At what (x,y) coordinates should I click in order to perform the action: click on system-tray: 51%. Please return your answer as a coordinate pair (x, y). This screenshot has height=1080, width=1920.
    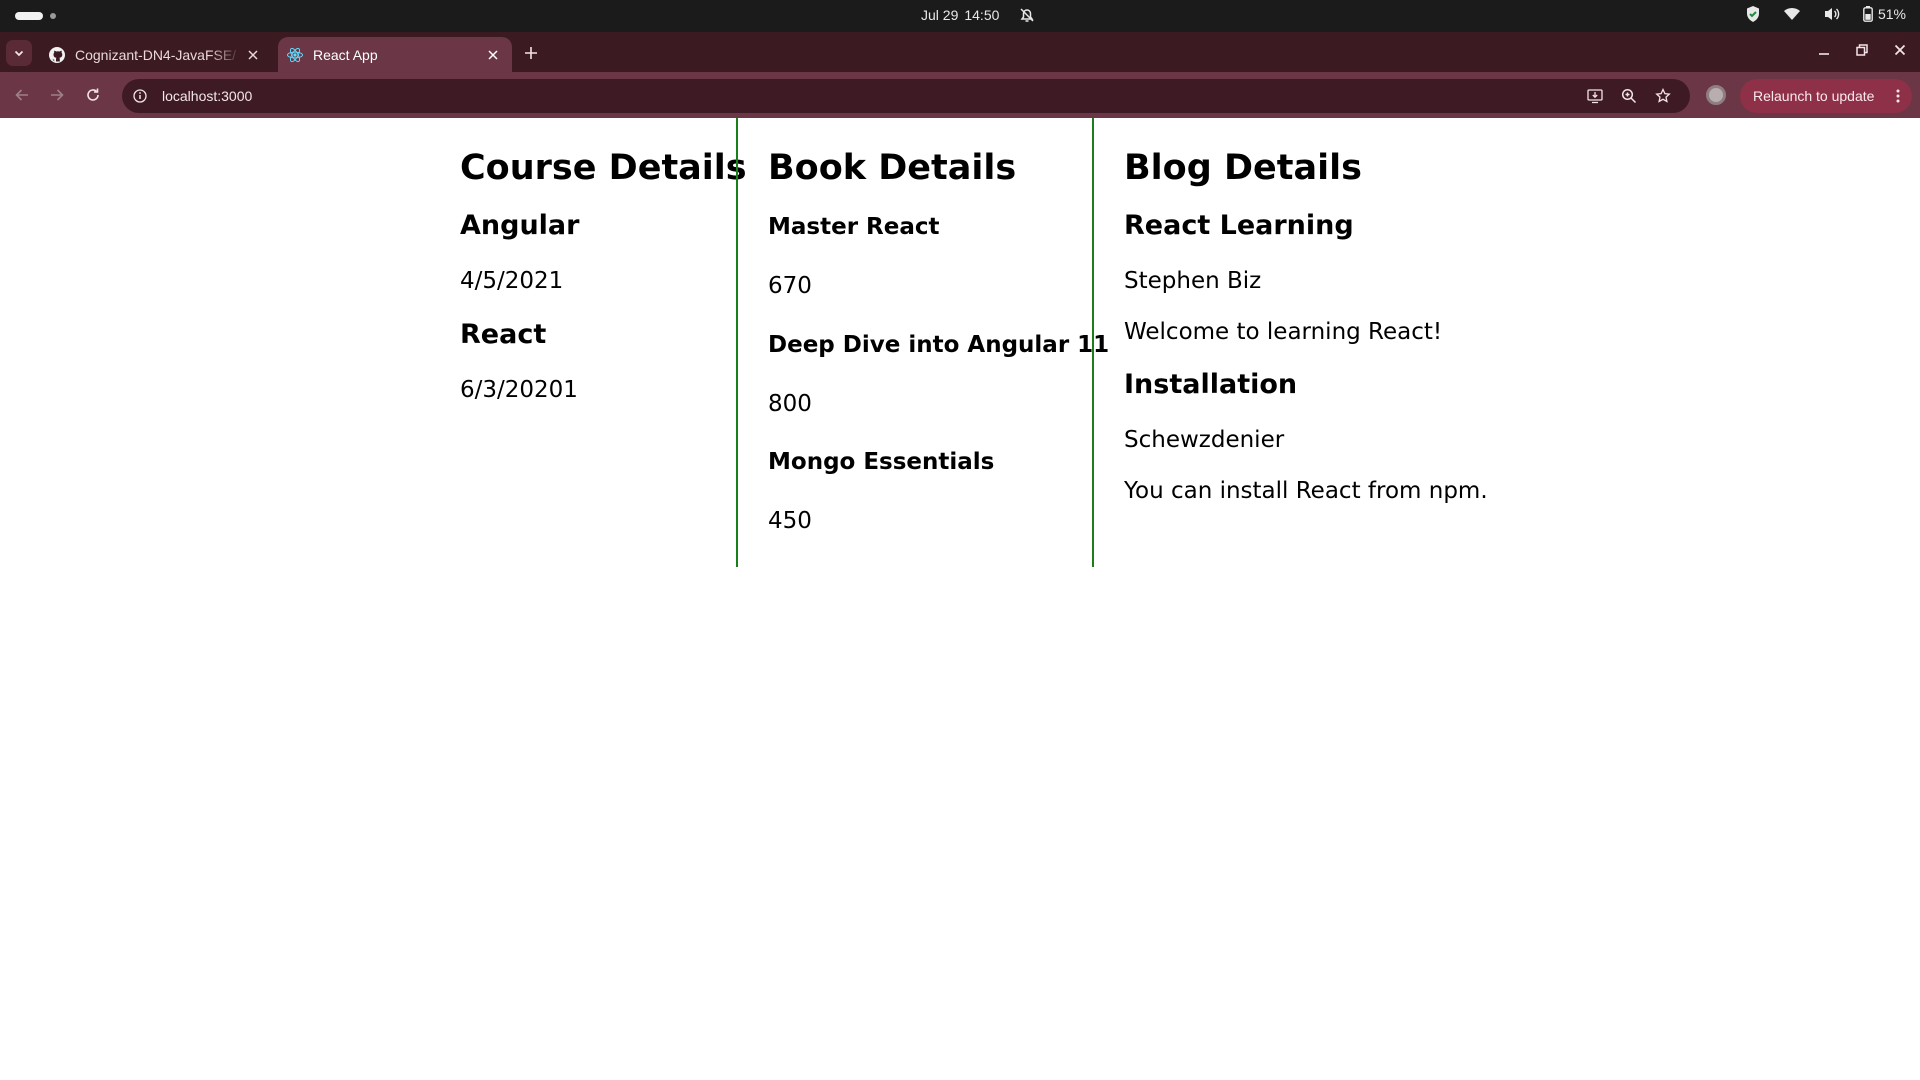
    Looking at the image, I should click on (1825, 14).